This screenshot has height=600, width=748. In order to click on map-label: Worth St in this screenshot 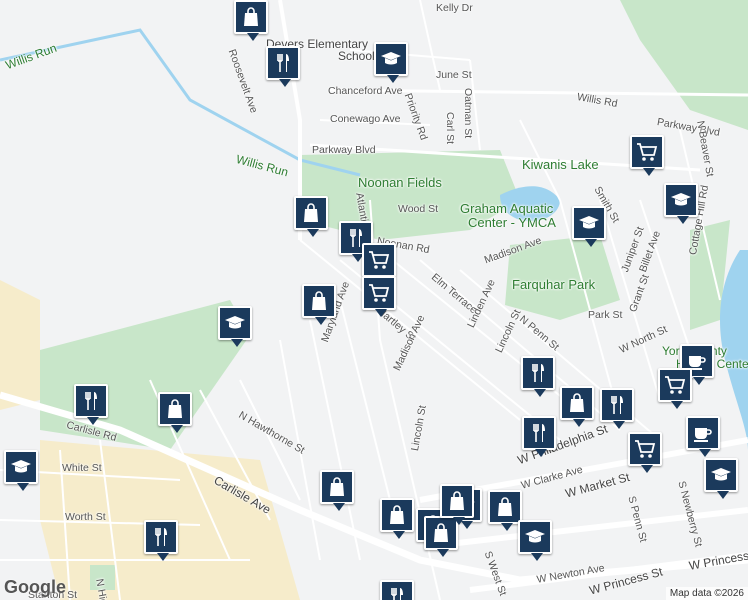, I will do `click(85, 517)`.